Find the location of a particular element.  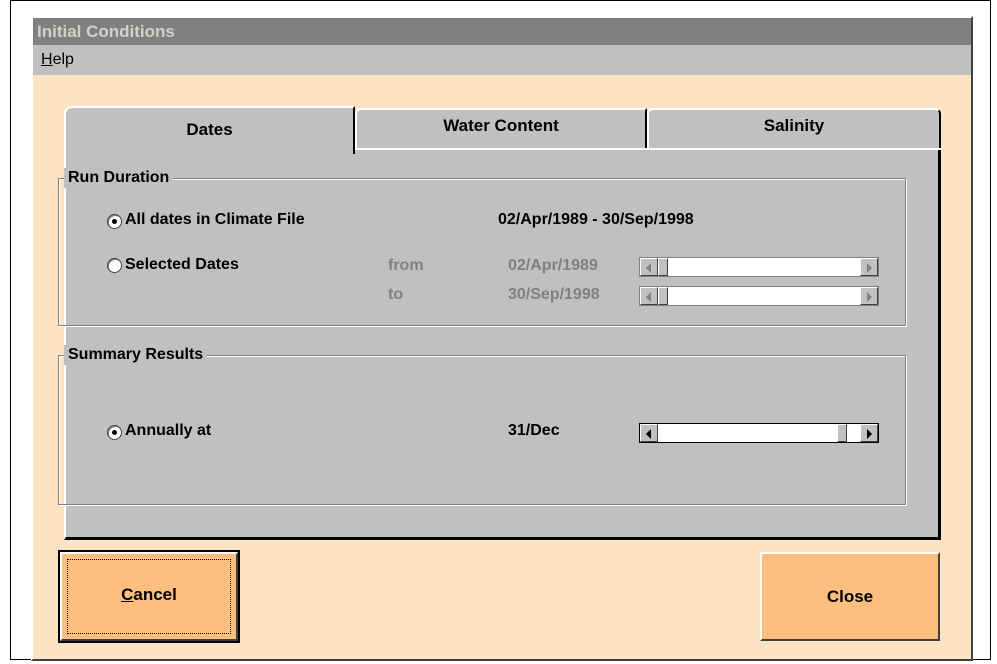

to-date-scrollbar is located at coordinates (759, 296).